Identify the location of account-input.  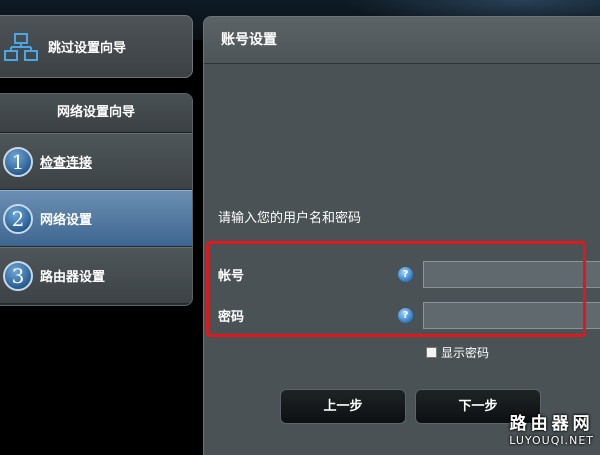
(511, 274).